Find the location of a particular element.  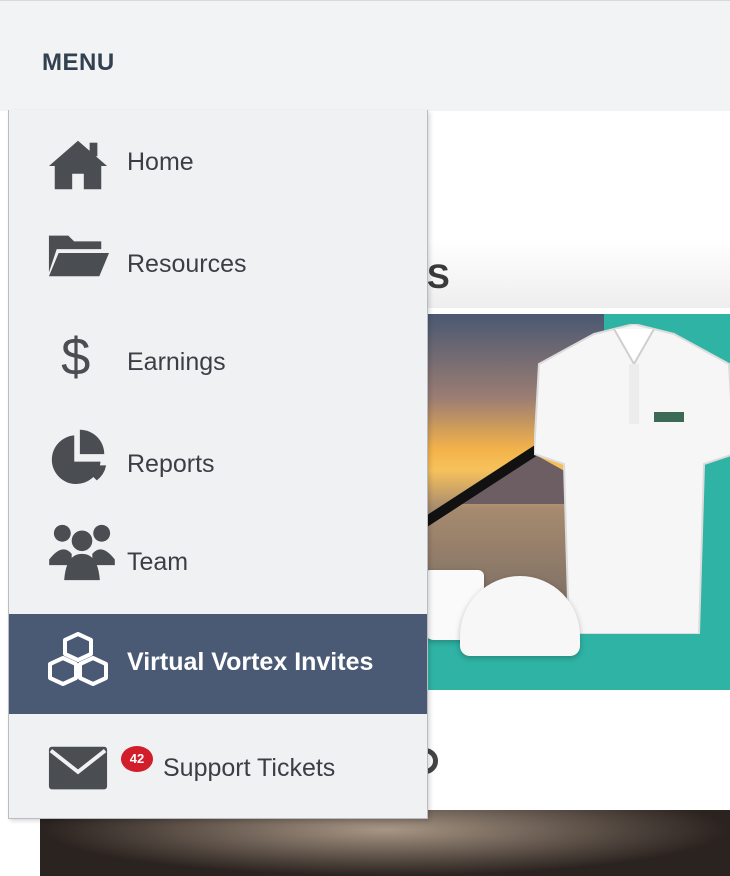

users-icon is located at coordinates (82, 552).